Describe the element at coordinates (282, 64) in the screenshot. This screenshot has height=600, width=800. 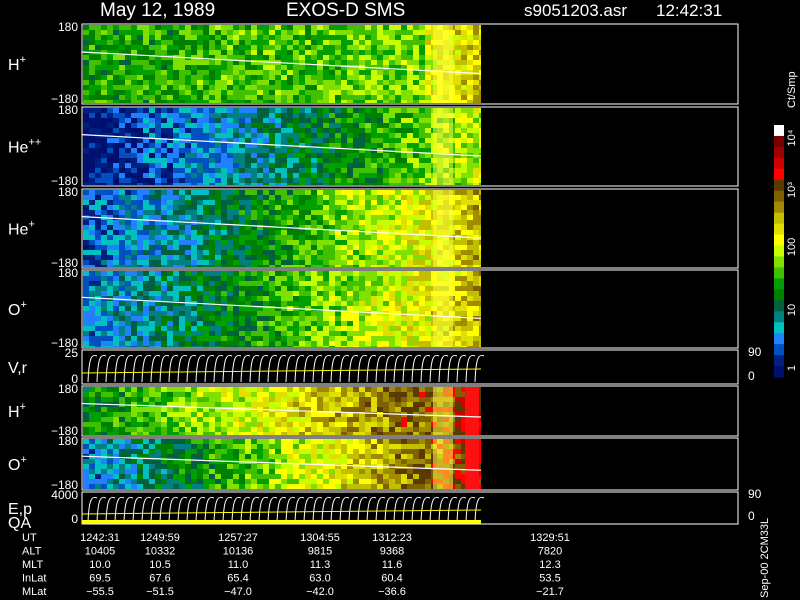
I see `heatmap-cells` at that location.